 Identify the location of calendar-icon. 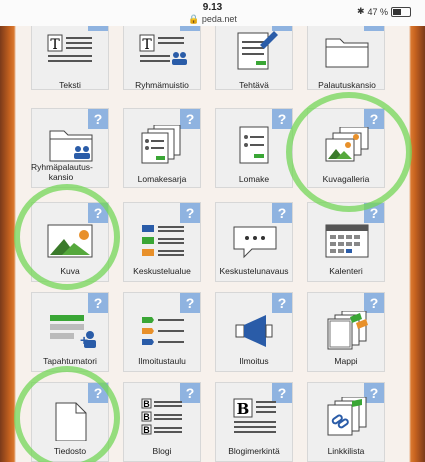
(347, 241).